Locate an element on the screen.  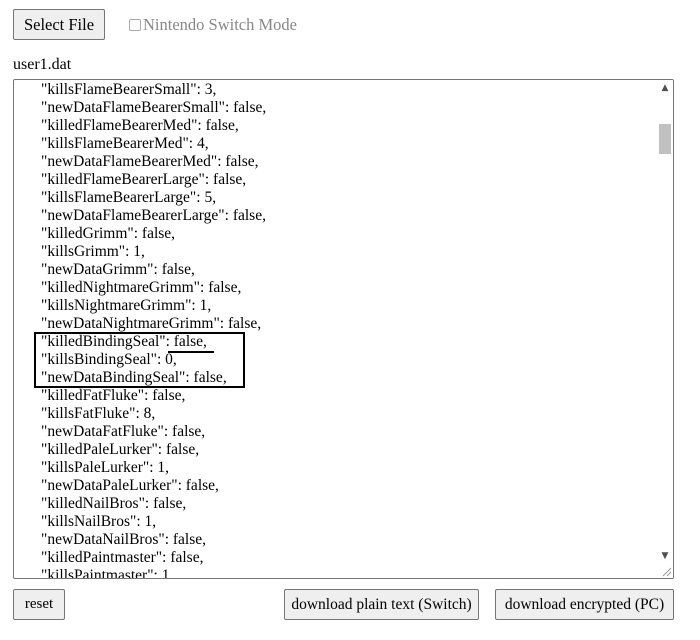
editor-line: "killedNailBros": false, is located at coordinates (114, 503).